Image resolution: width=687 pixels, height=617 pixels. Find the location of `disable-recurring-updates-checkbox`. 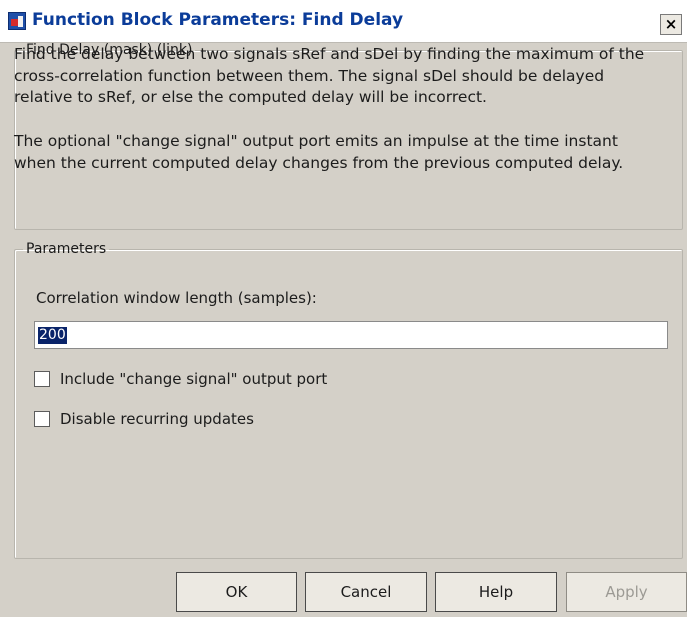

disable-recurring-updates-checkbox is located at coordinates (42, 419).